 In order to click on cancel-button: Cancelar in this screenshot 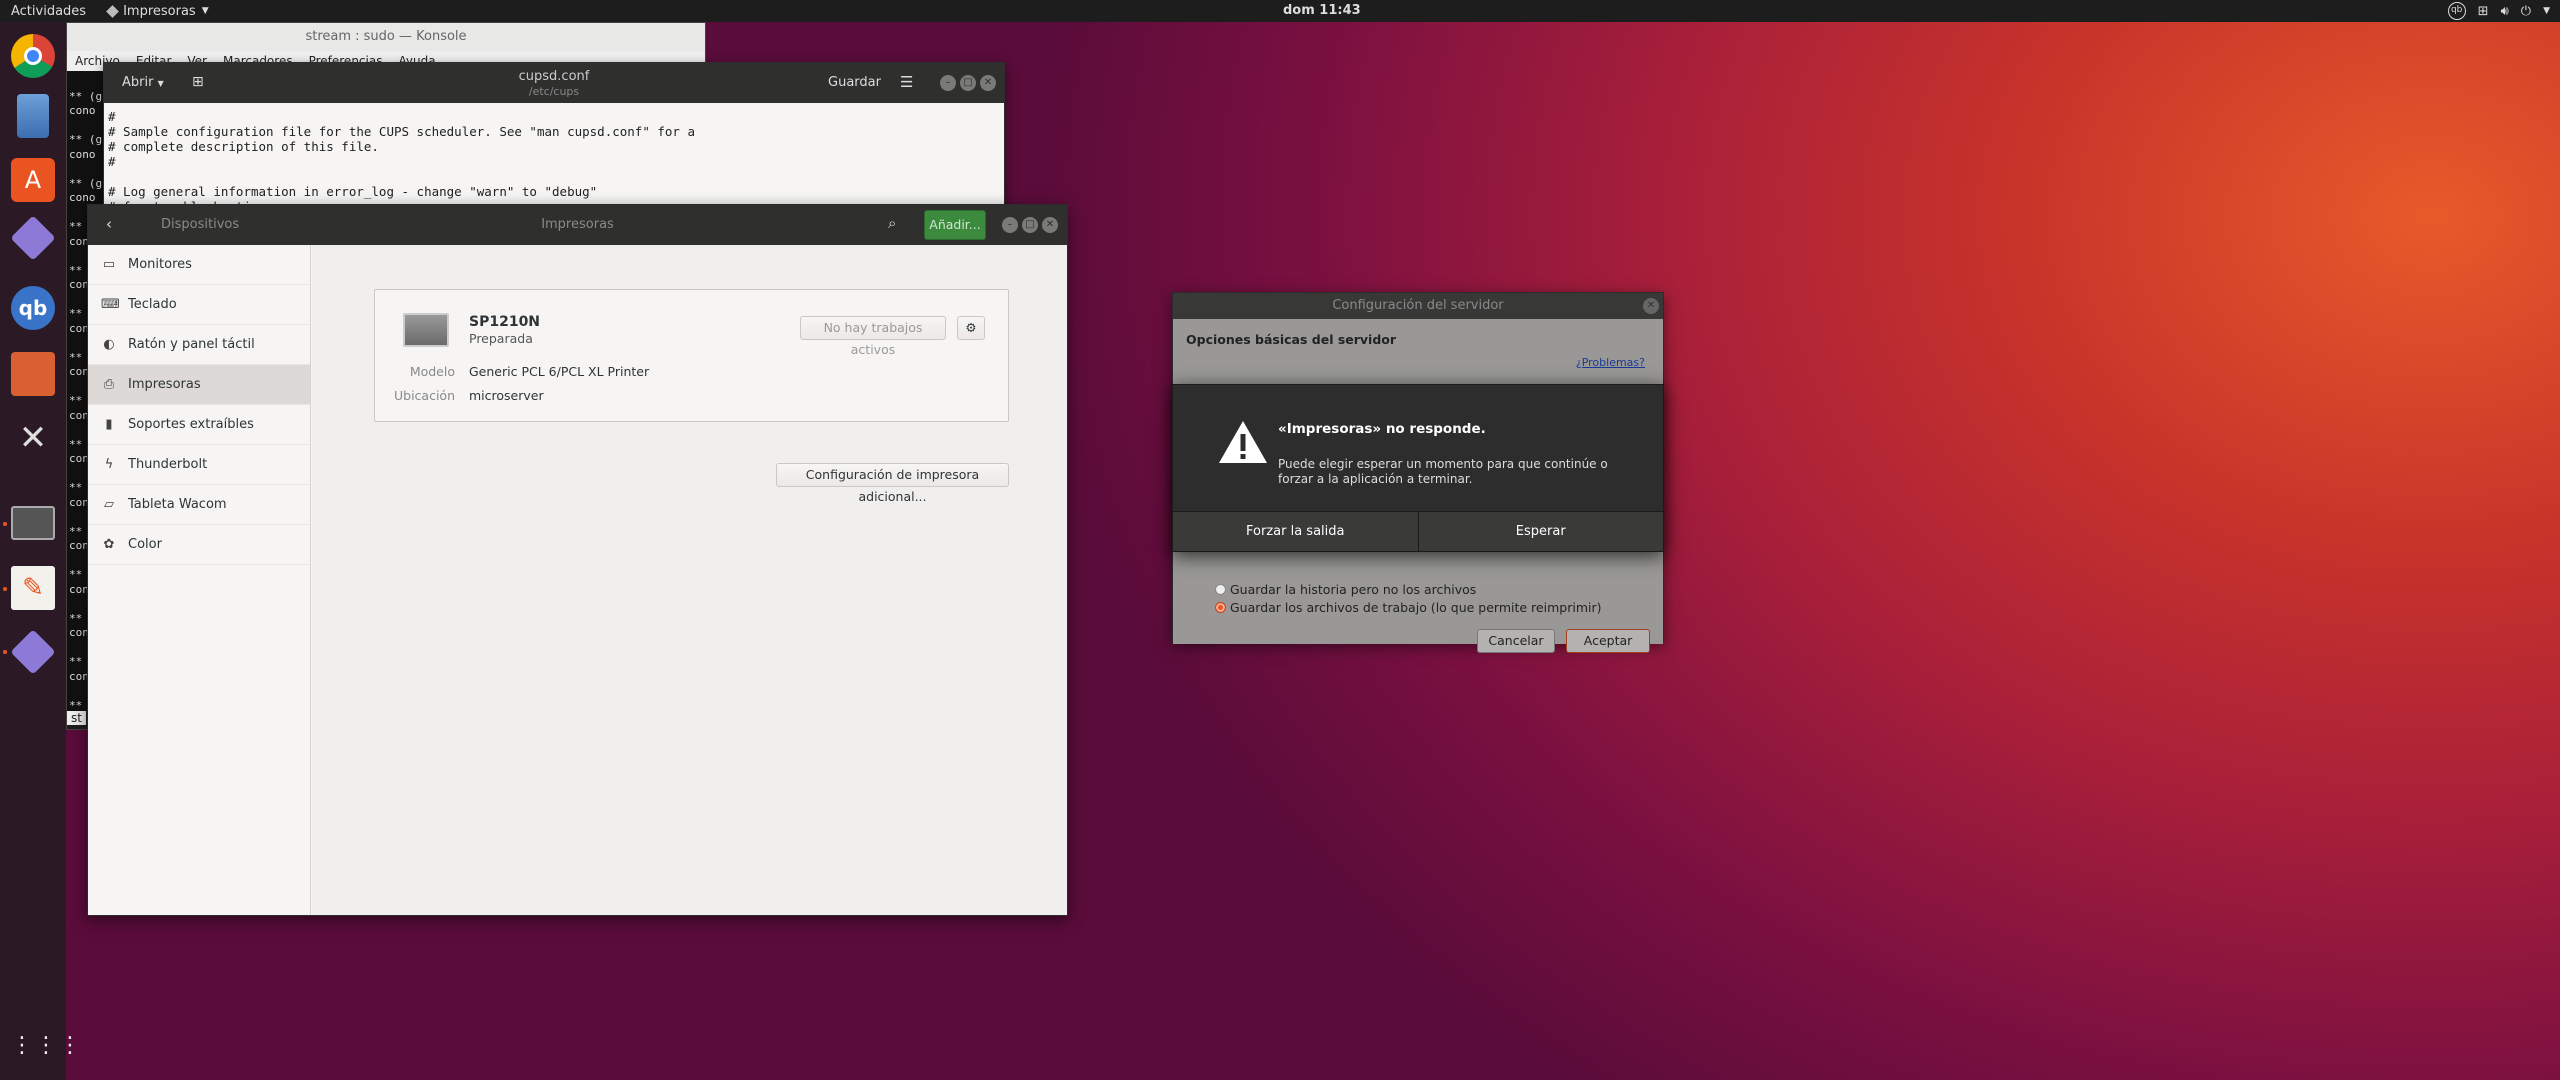, I will do `click(1516, 641)`.